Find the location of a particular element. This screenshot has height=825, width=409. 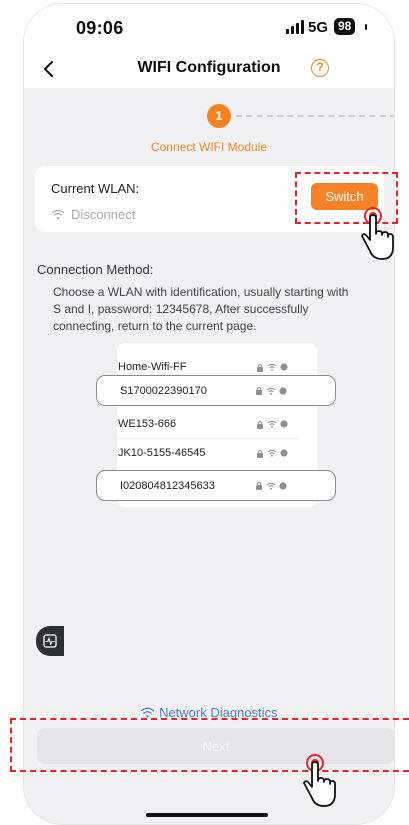

wifi-item-name: JK10-5155-46545 is located at coordinates (162, 453).